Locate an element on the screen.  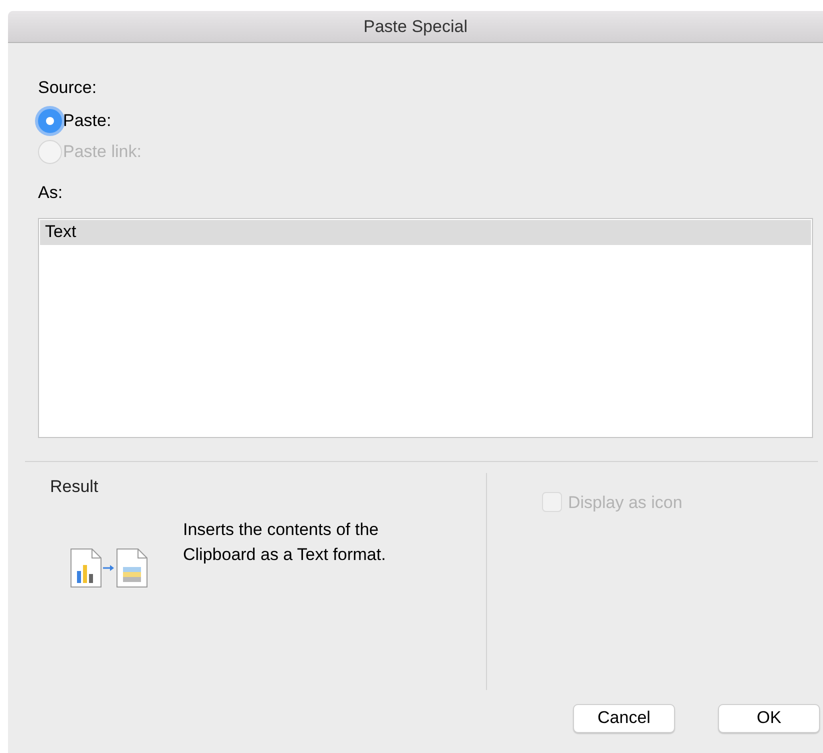
section-label: As: is located at coordinates (50, 193).